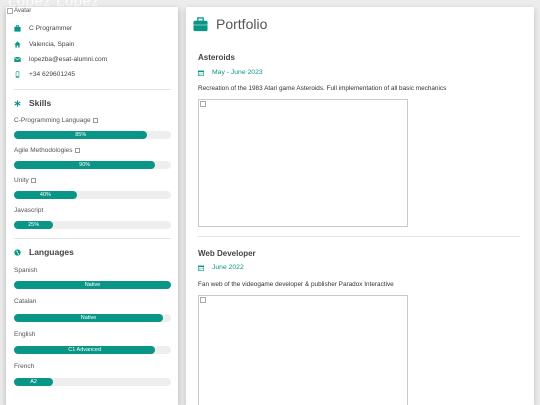 The image size is (540, 405). I want to click on language-label: English, so click(25, 334).